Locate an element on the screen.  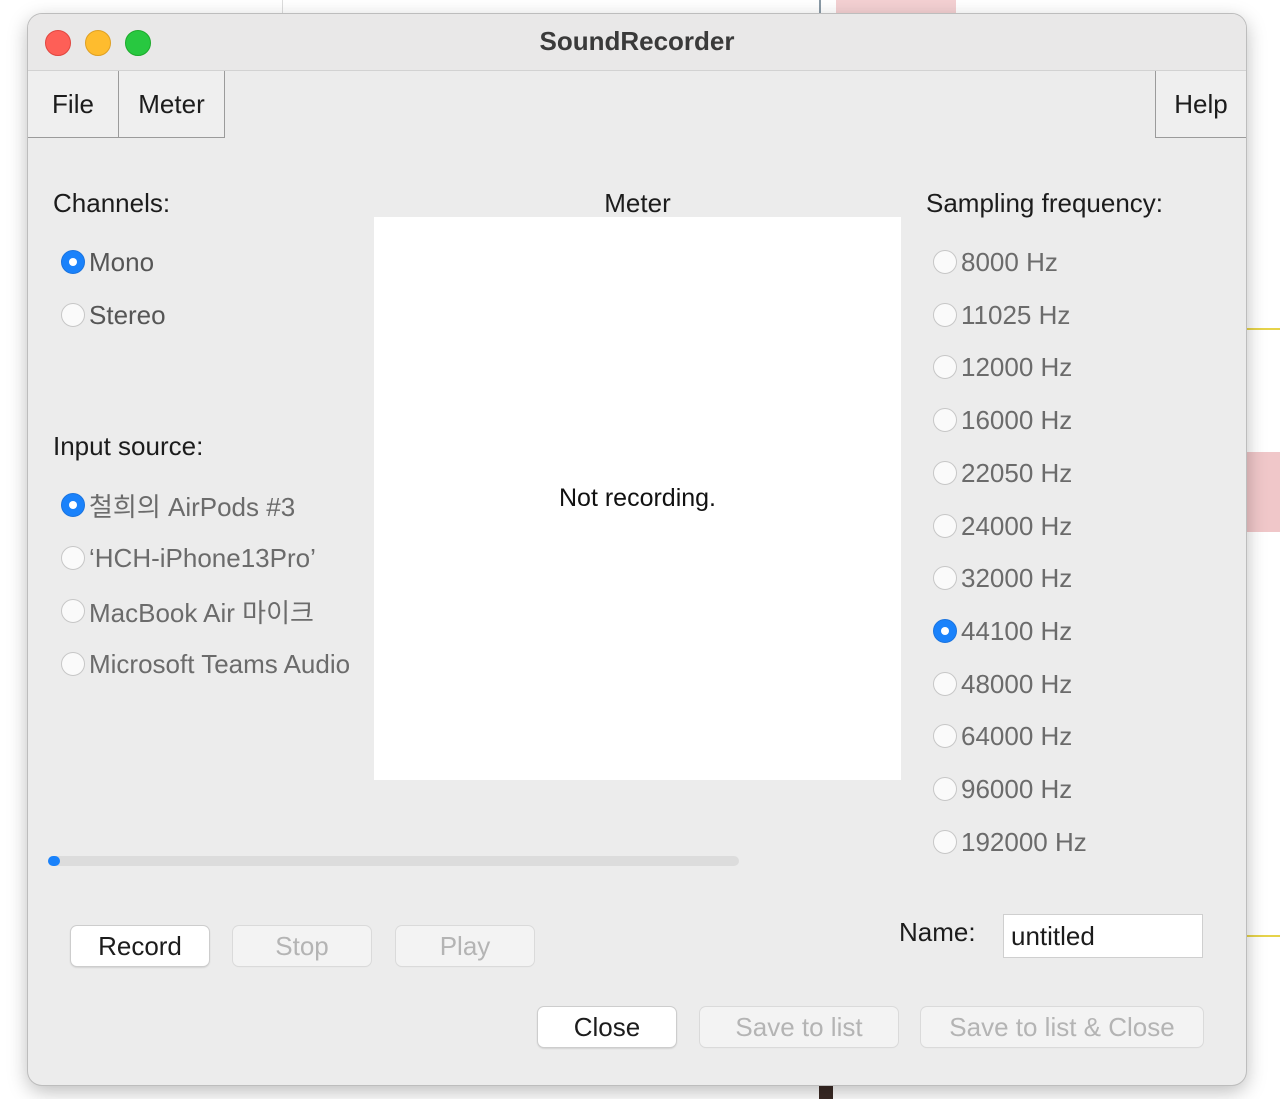
save-to-list-and-close-button: Save to list & Close is located at coordinates (1062, 1027).